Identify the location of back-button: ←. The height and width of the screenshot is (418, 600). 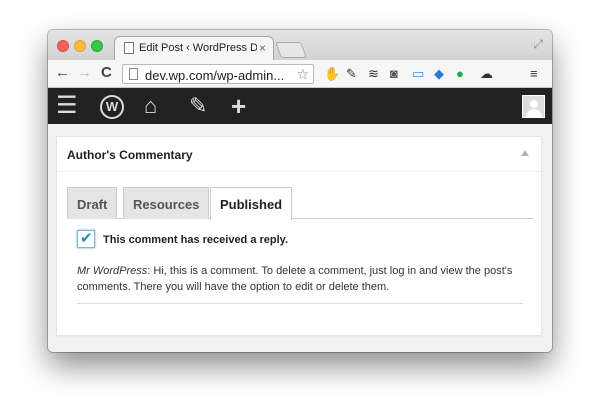
(62, 73).